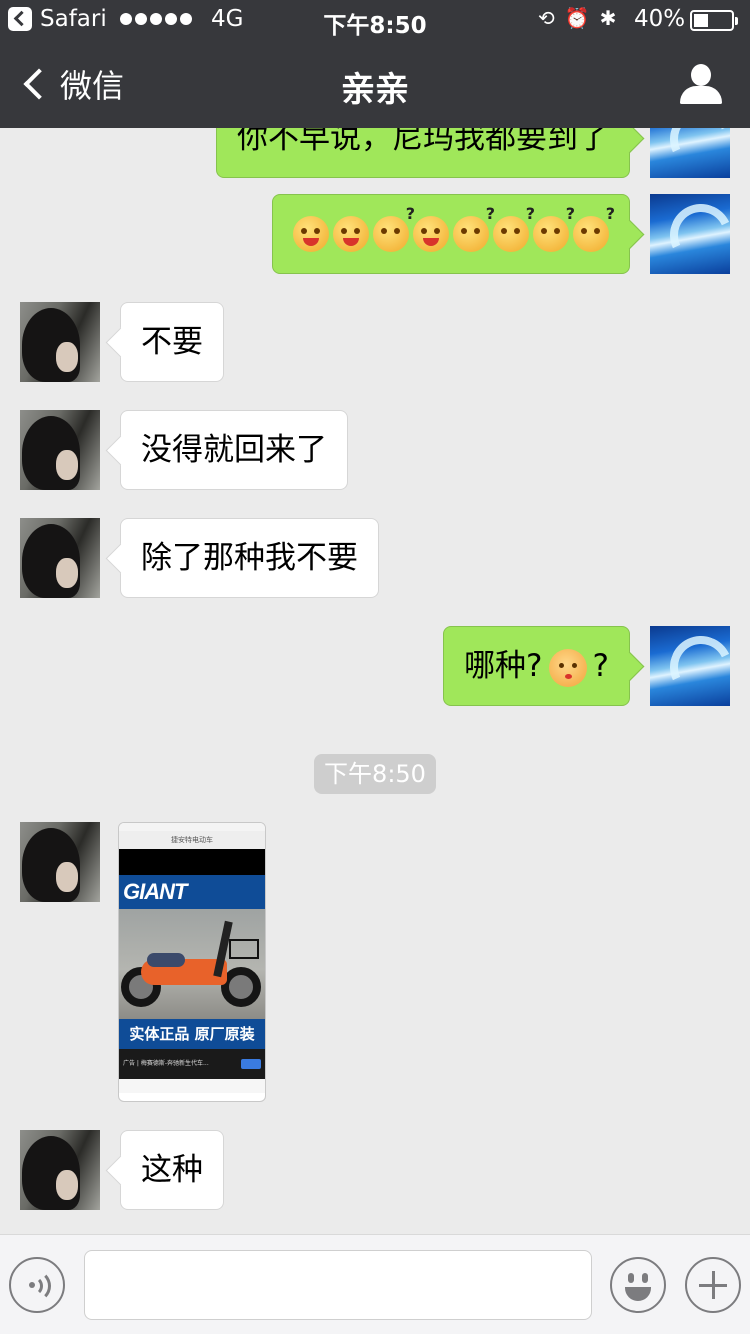  I want to click on incoming-bubble: 这种, so click(172, 1170).